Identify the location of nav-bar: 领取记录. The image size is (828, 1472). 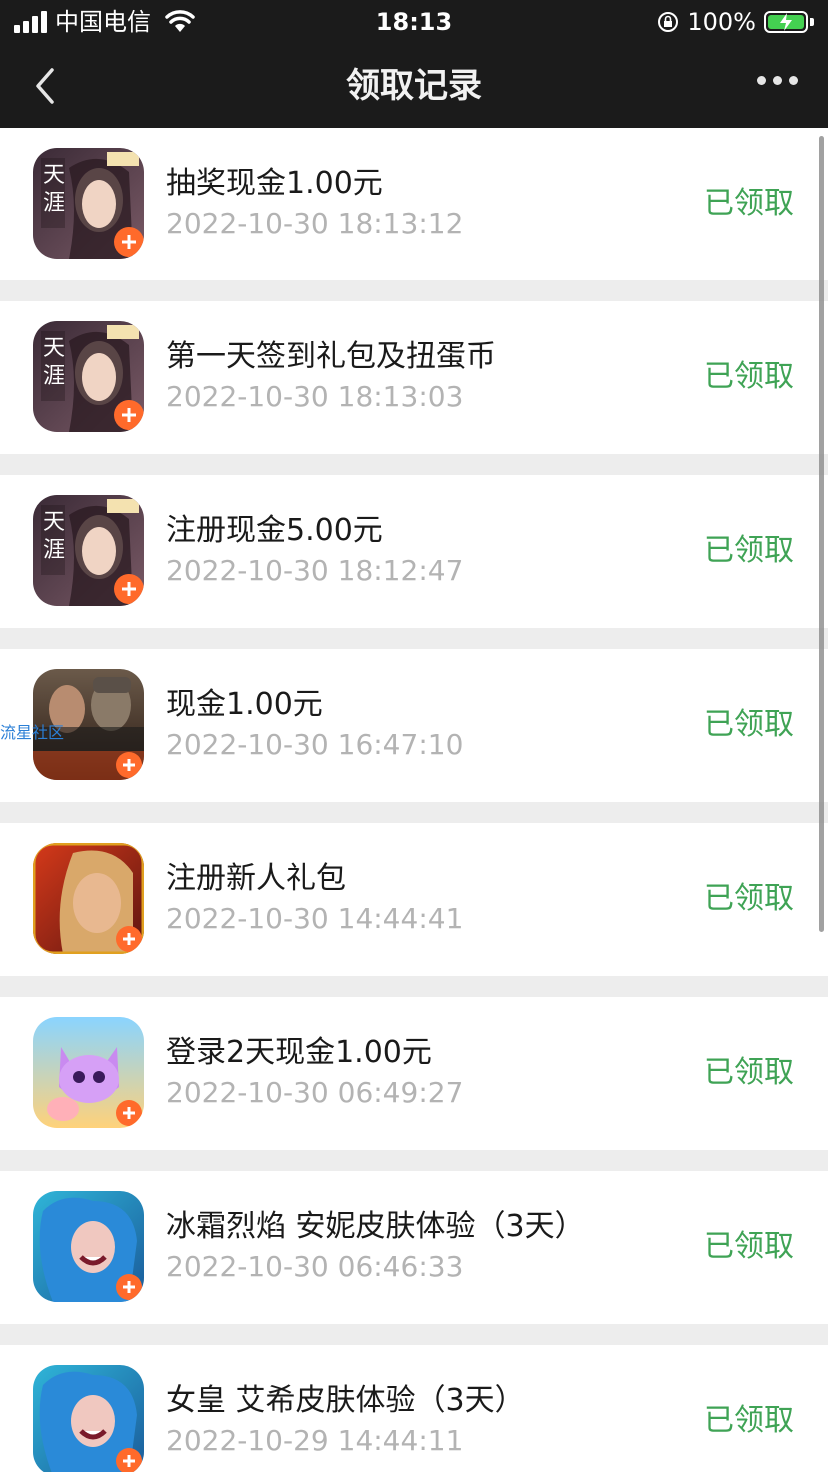
(414, 86).